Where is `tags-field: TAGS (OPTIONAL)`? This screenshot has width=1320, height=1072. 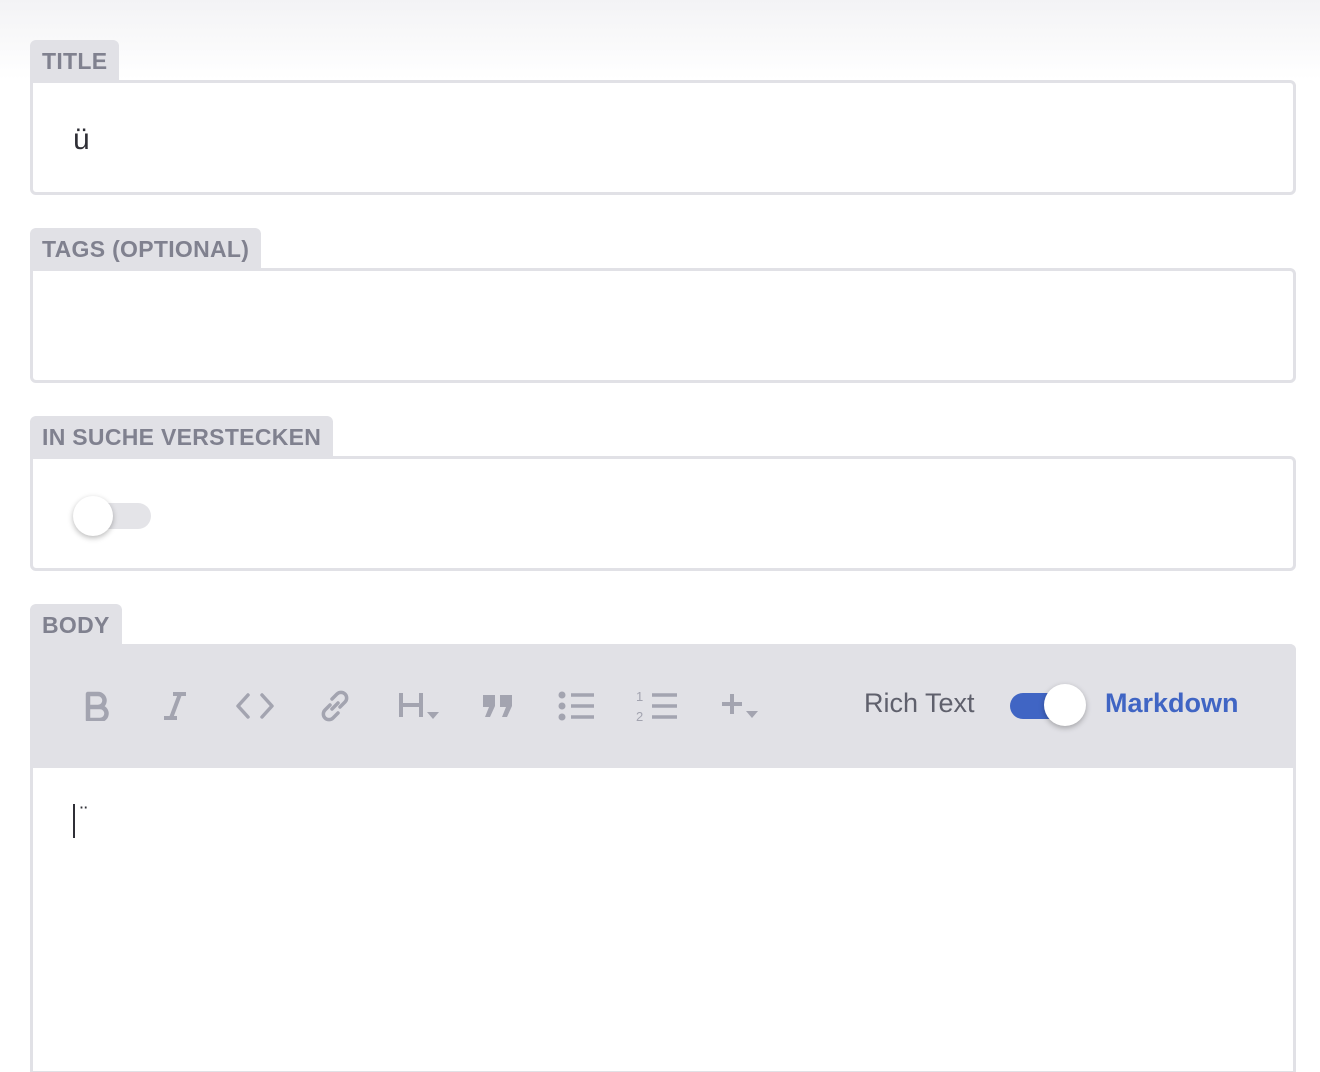 tags-field: TAGS (OPTIONAL) is located at coordinates (663, 305).